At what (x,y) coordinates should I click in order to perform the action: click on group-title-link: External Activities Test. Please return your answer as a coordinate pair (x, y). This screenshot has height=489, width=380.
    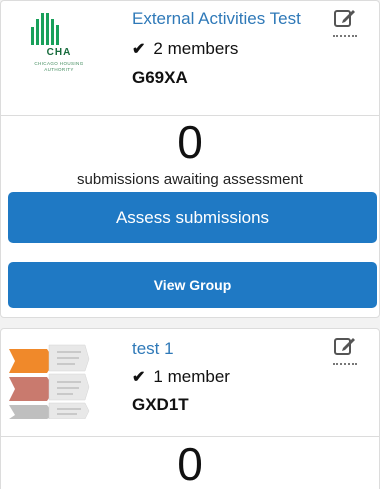
    Looking at the image, I should click on (216, 19).